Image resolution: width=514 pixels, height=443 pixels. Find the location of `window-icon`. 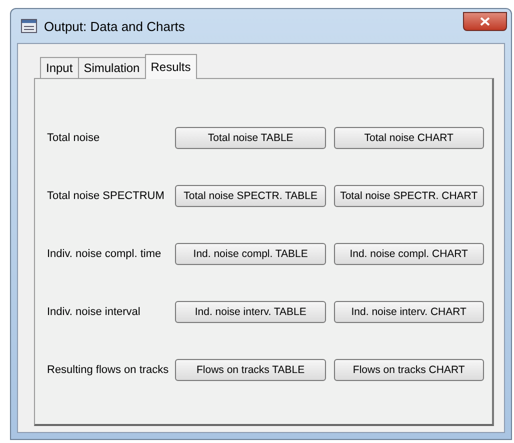

window-icon is located at coordinates (29, 26).